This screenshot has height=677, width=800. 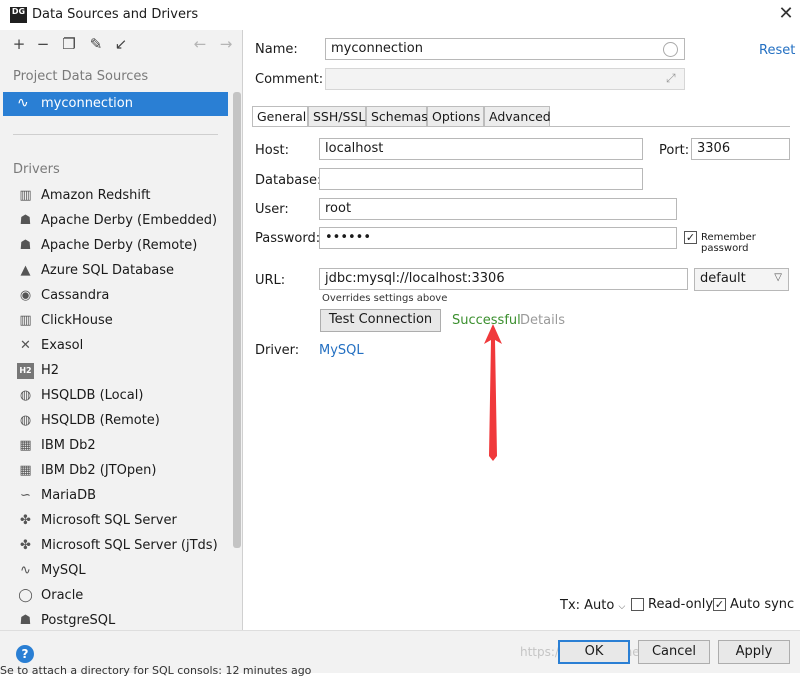 I want to click on tab-schemas: Schemas, so click(x=397, y=116).